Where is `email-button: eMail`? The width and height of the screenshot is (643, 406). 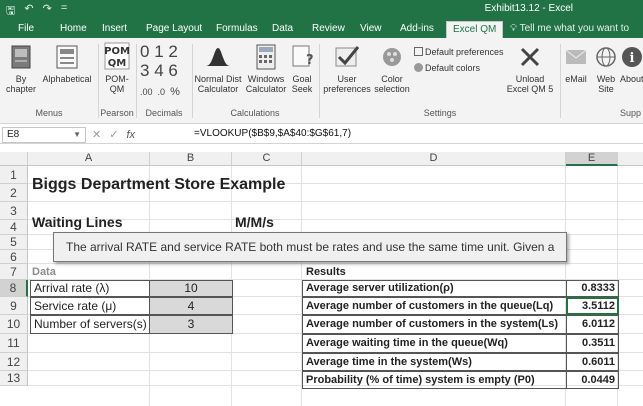
email-button: eMail is located at coordinates (576, 64).